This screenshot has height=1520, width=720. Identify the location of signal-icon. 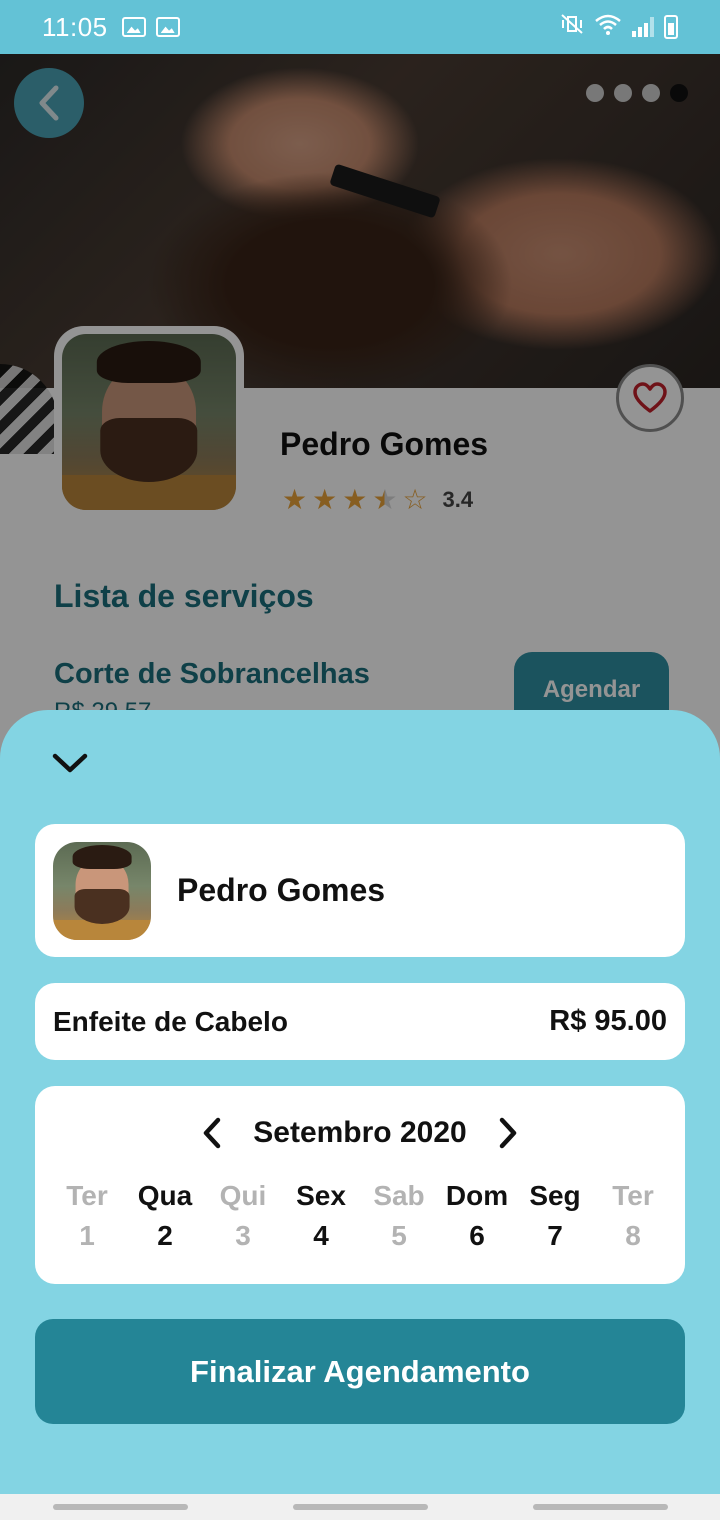
(643, 27).